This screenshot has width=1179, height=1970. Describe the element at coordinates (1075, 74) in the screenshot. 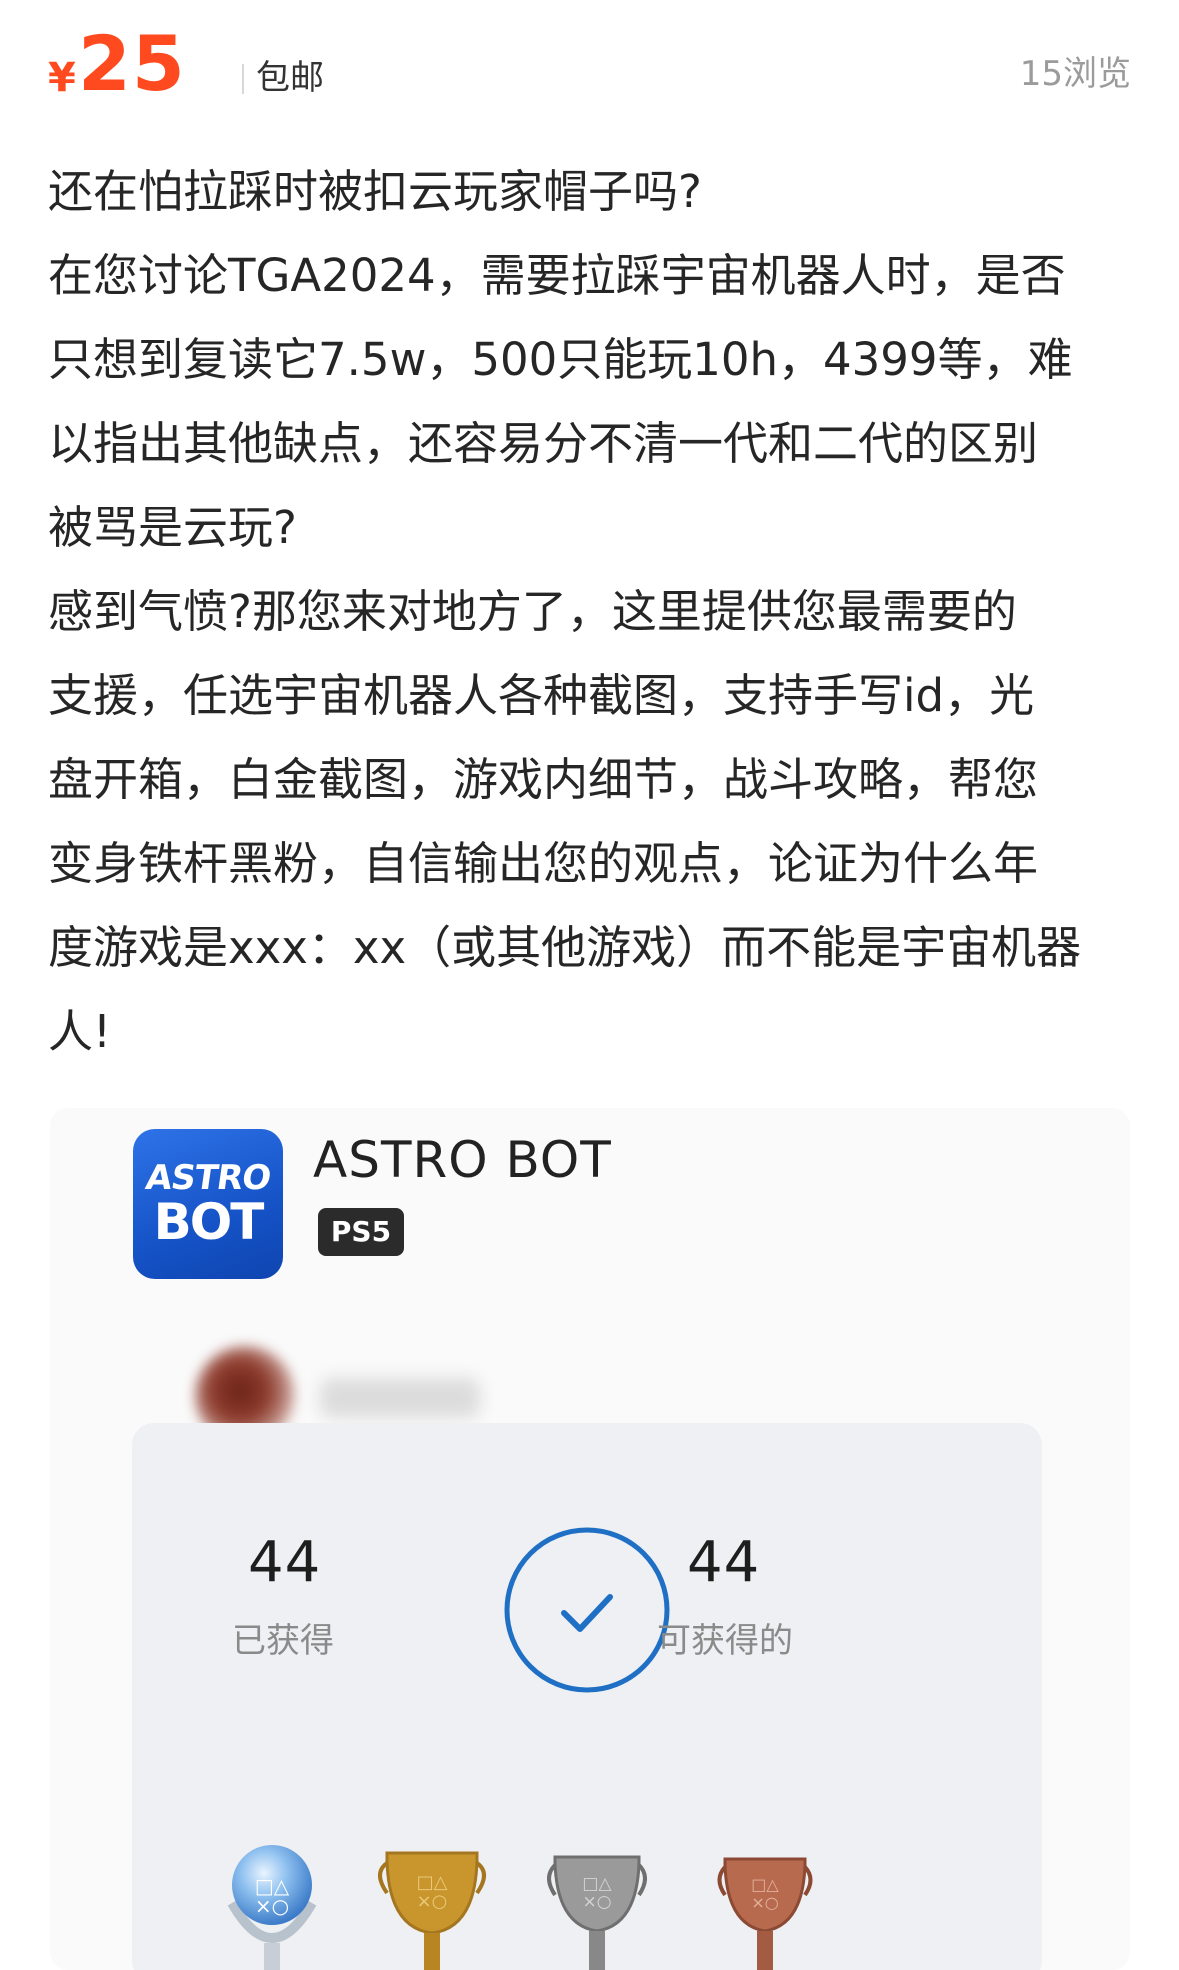

I see `view-count: 15浏览` at that location.